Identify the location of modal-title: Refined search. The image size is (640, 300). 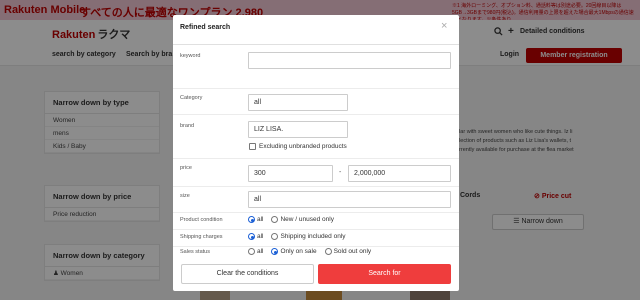
(205, 27).